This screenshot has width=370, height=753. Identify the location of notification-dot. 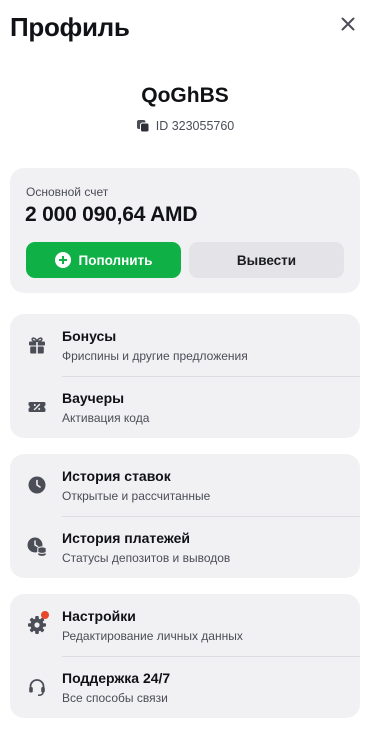
(45, 615).